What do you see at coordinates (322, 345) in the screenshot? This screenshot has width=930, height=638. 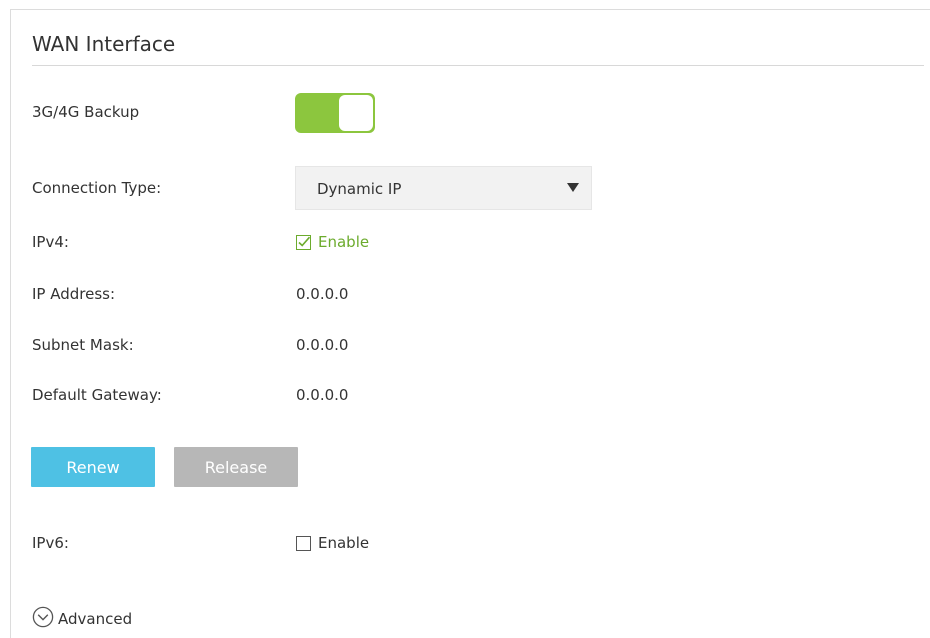 I see `subnet-mask-value: 0.0.0.0` at bounding box center [322, 345].